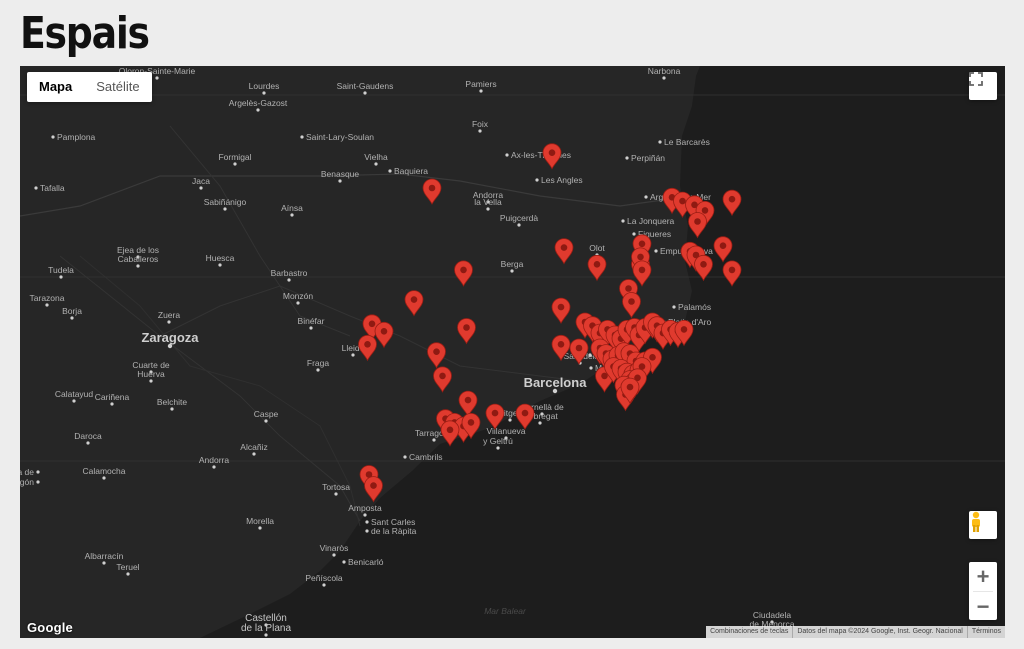 This screenshot has height=649, width=1024. I want to click on place-label: Fraga, so click(318, 363).